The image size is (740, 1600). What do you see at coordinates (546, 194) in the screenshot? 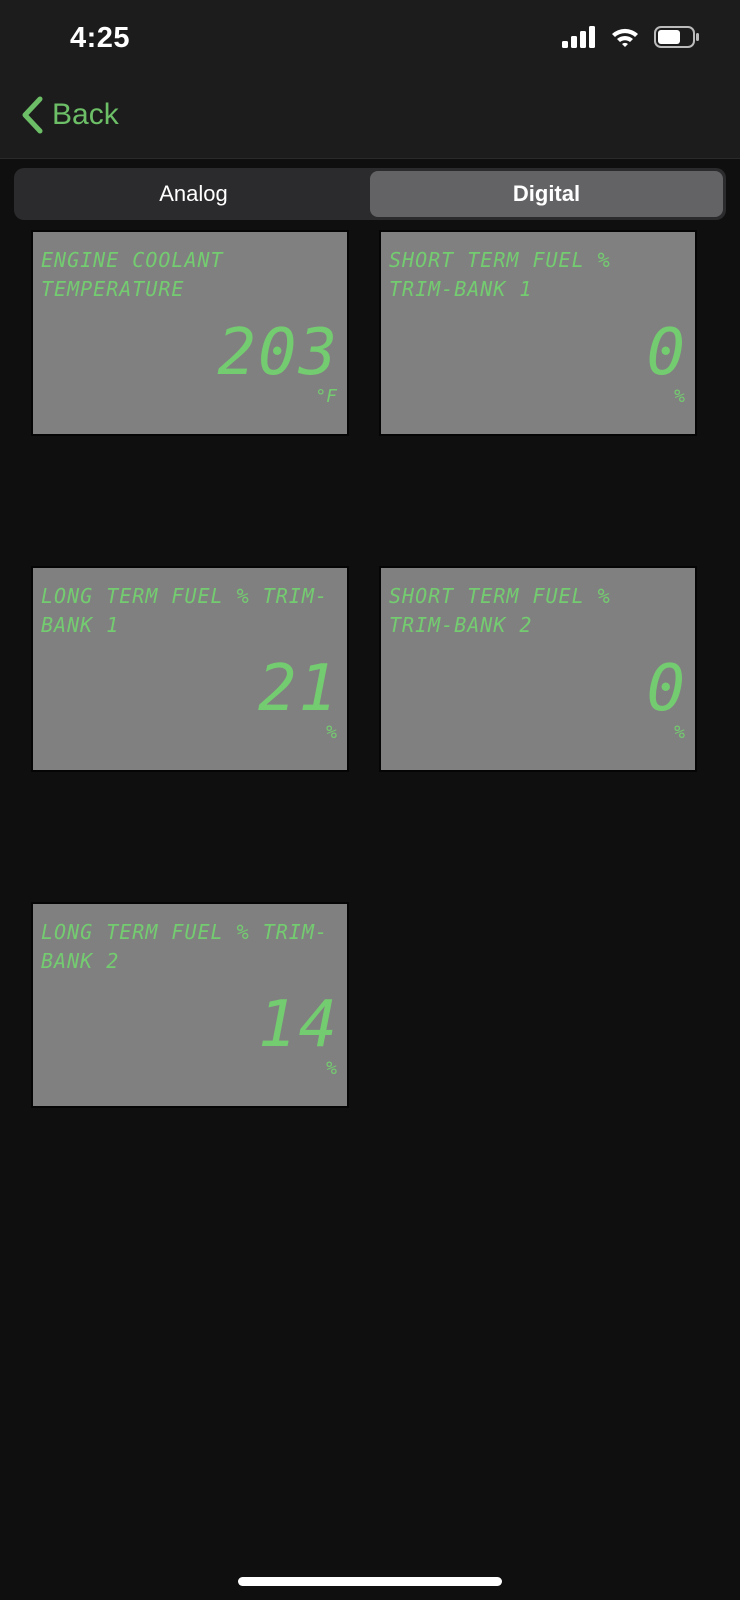
I see `segment-digital: Digital` at bounding box center [546, 194].